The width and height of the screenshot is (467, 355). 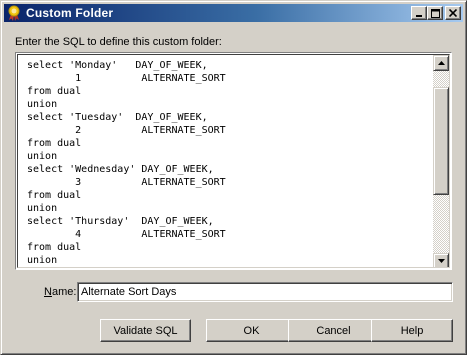 I want to click on arrow-up-icon, so click(x=441, y=63).